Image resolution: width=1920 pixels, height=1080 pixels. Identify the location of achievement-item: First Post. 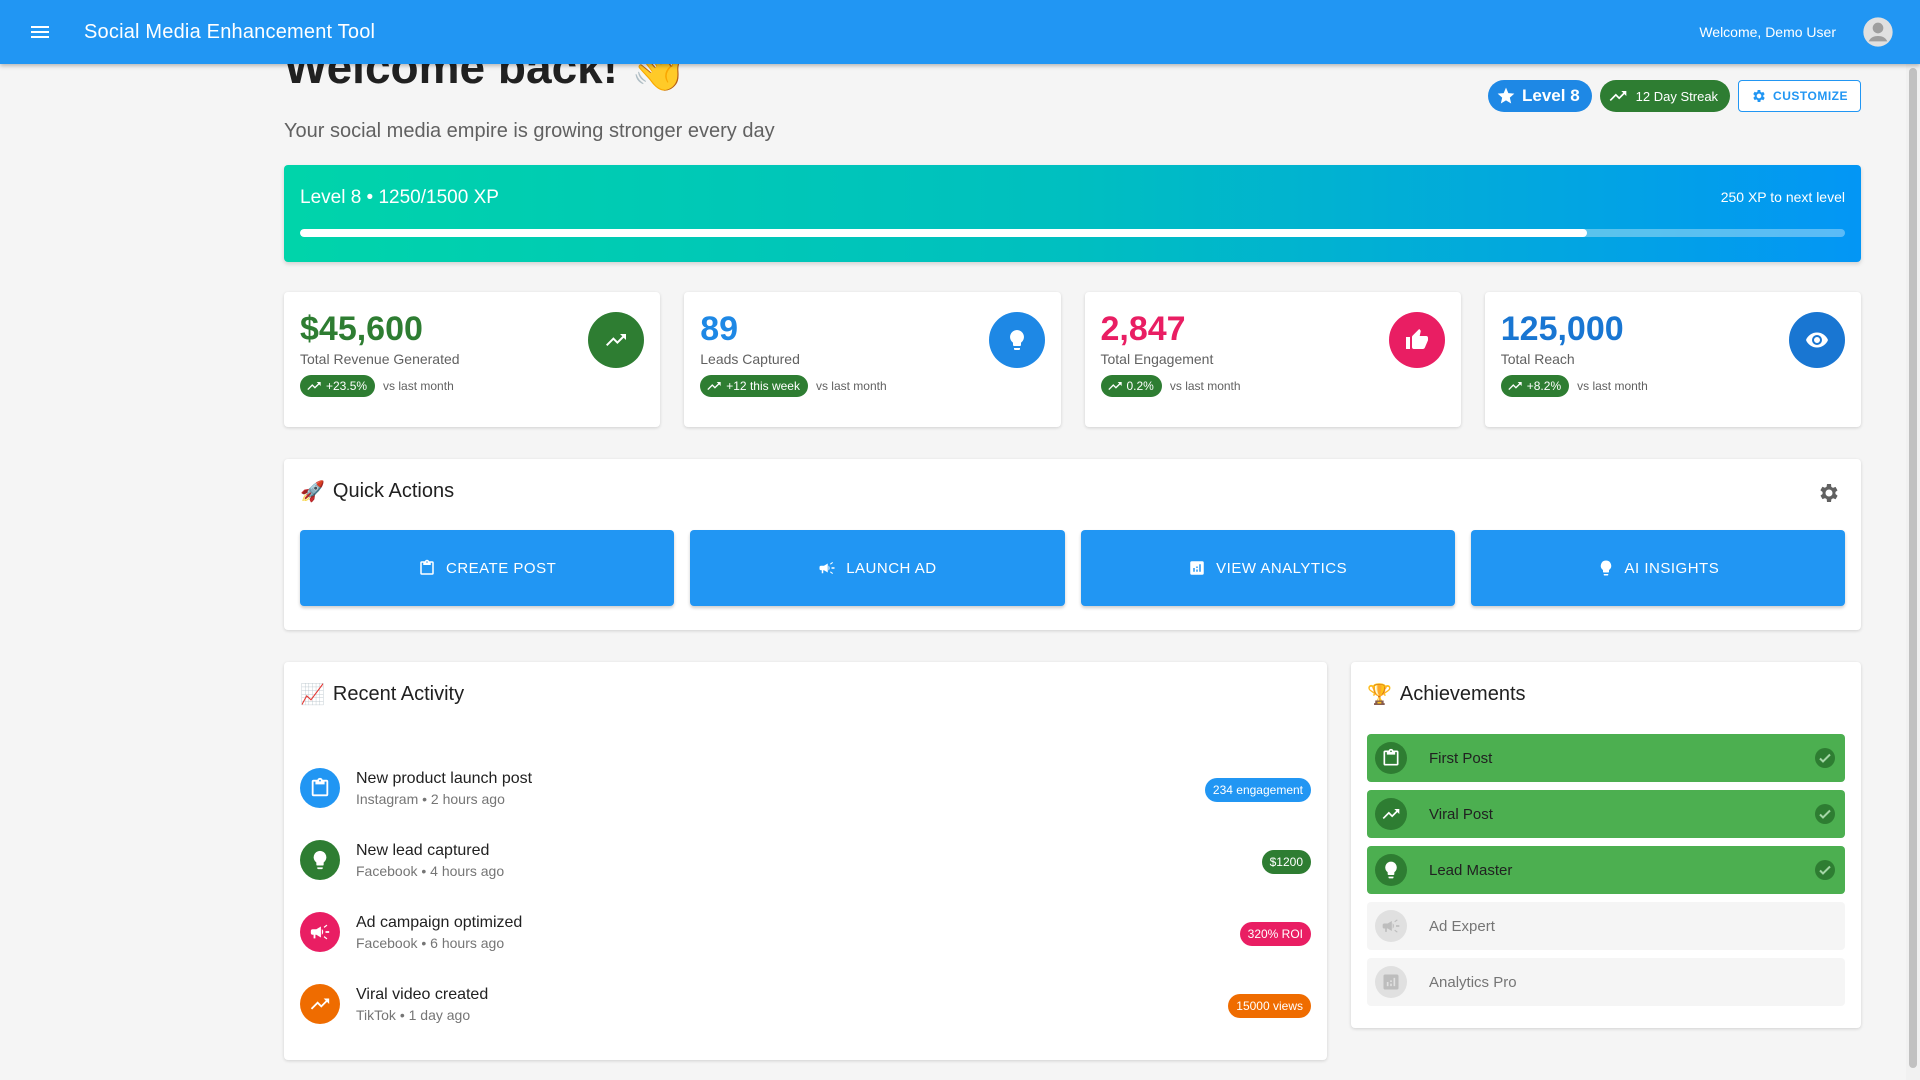
(1606, 758).